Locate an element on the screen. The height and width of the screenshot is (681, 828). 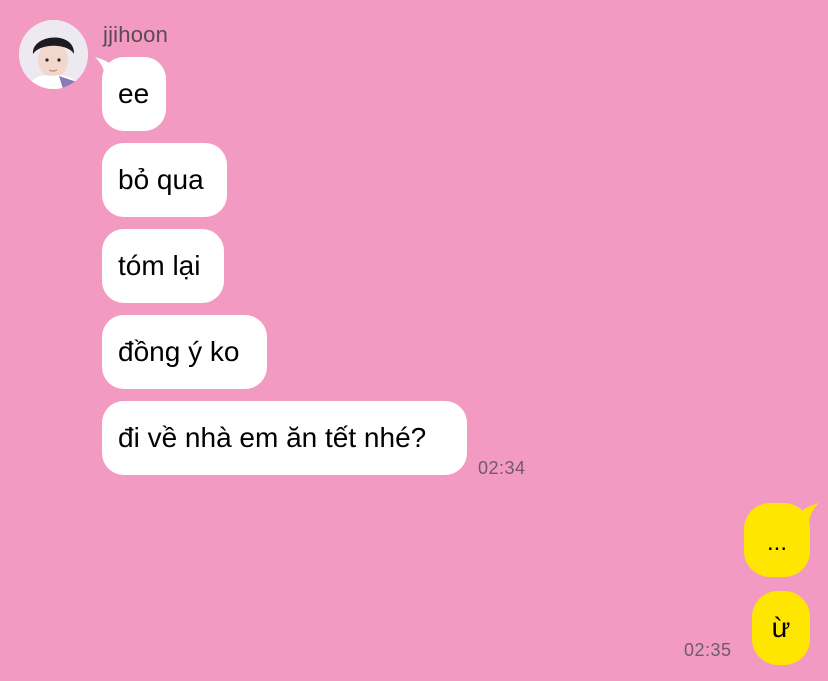
avatar is located at coordinates (53, 54).